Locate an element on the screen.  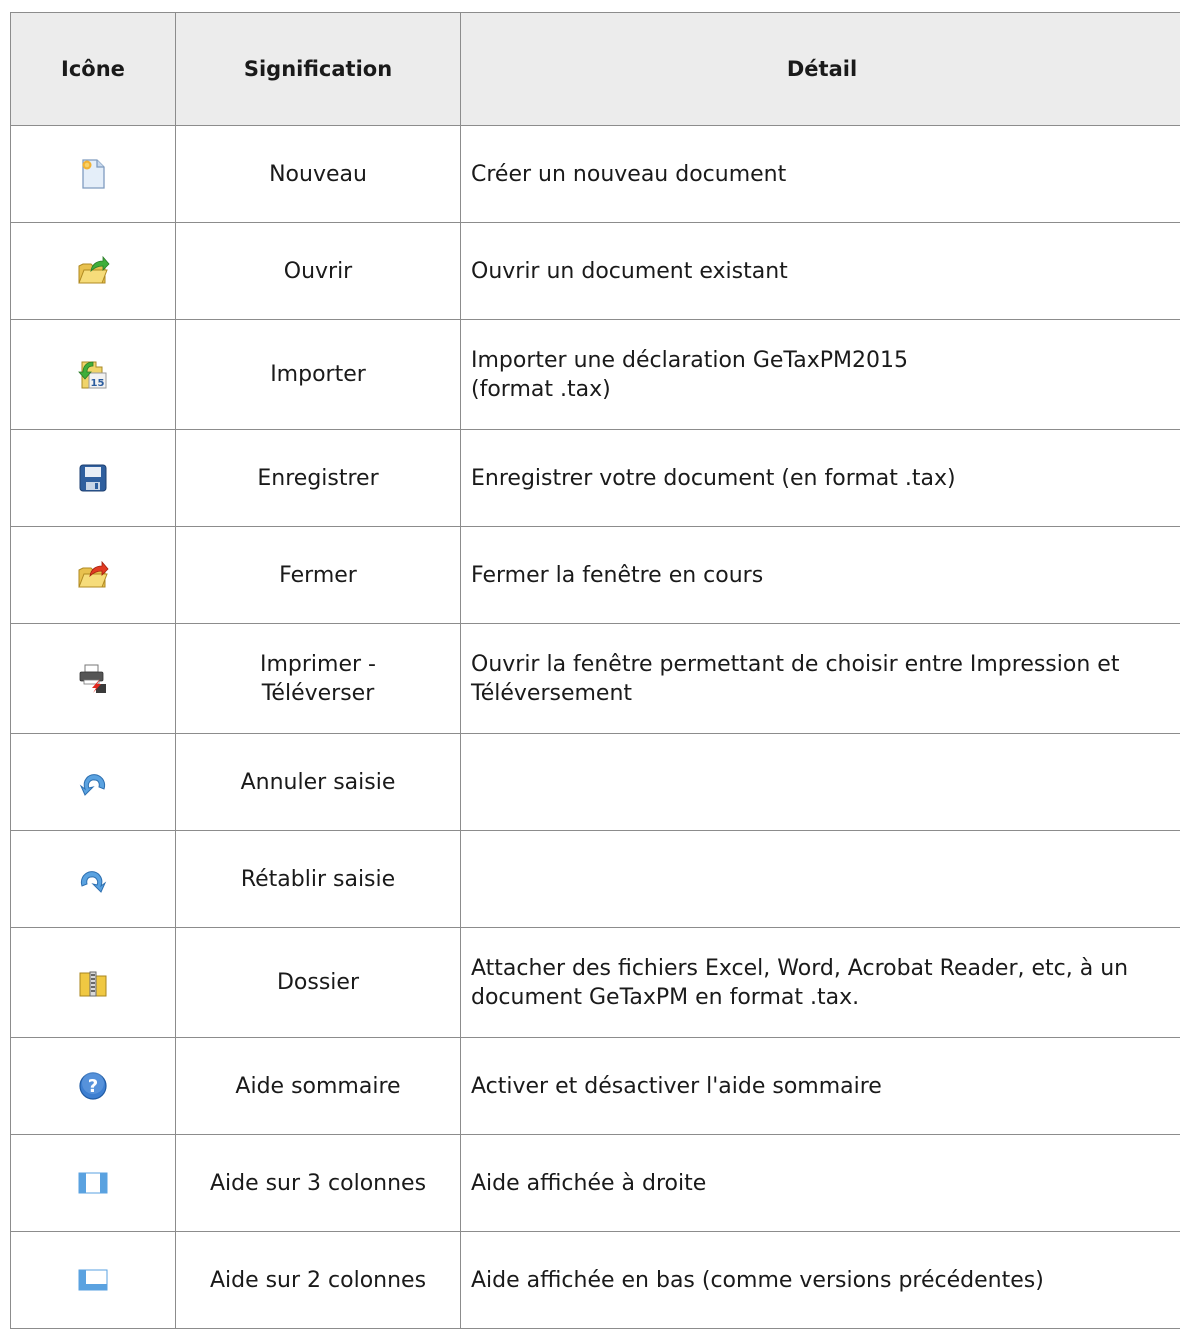
table-row: Annuler saisie is located at coordinates (595, 782).